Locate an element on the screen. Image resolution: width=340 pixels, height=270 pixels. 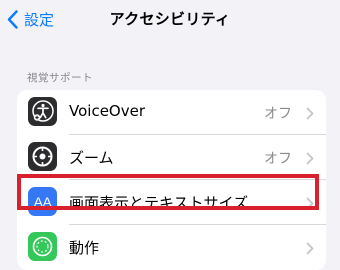
motion-row: 動作 is located at coordinates (171, 247).